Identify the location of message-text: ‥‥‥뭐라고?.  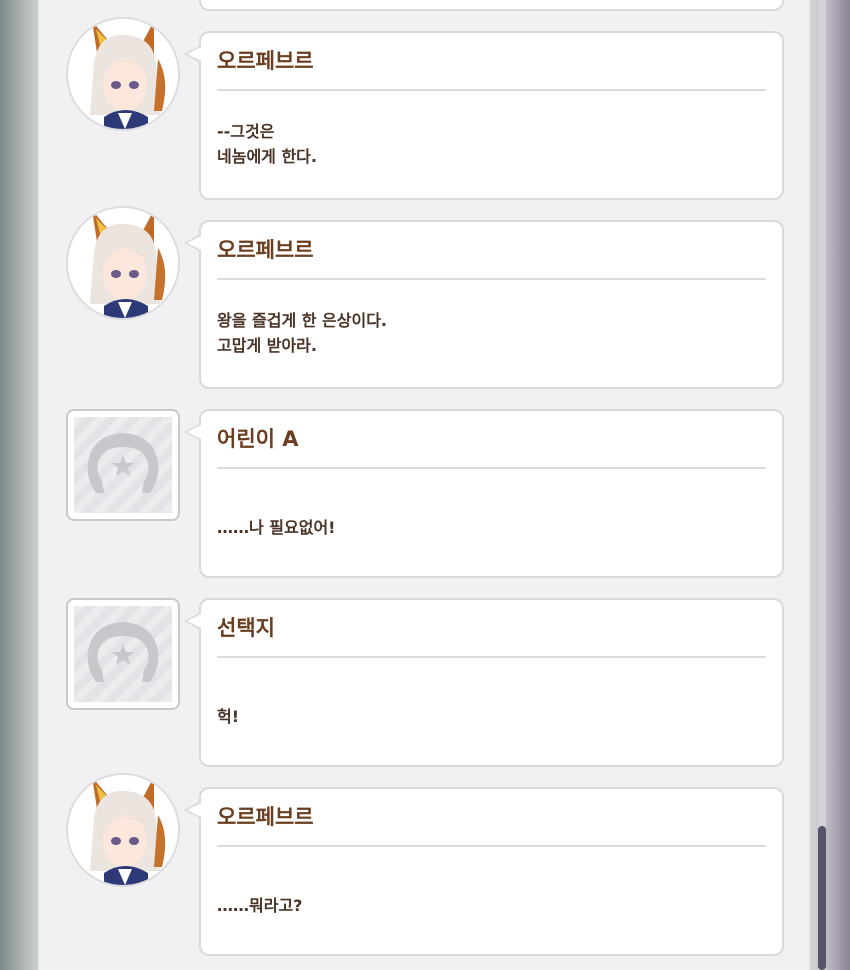
(260, 905).